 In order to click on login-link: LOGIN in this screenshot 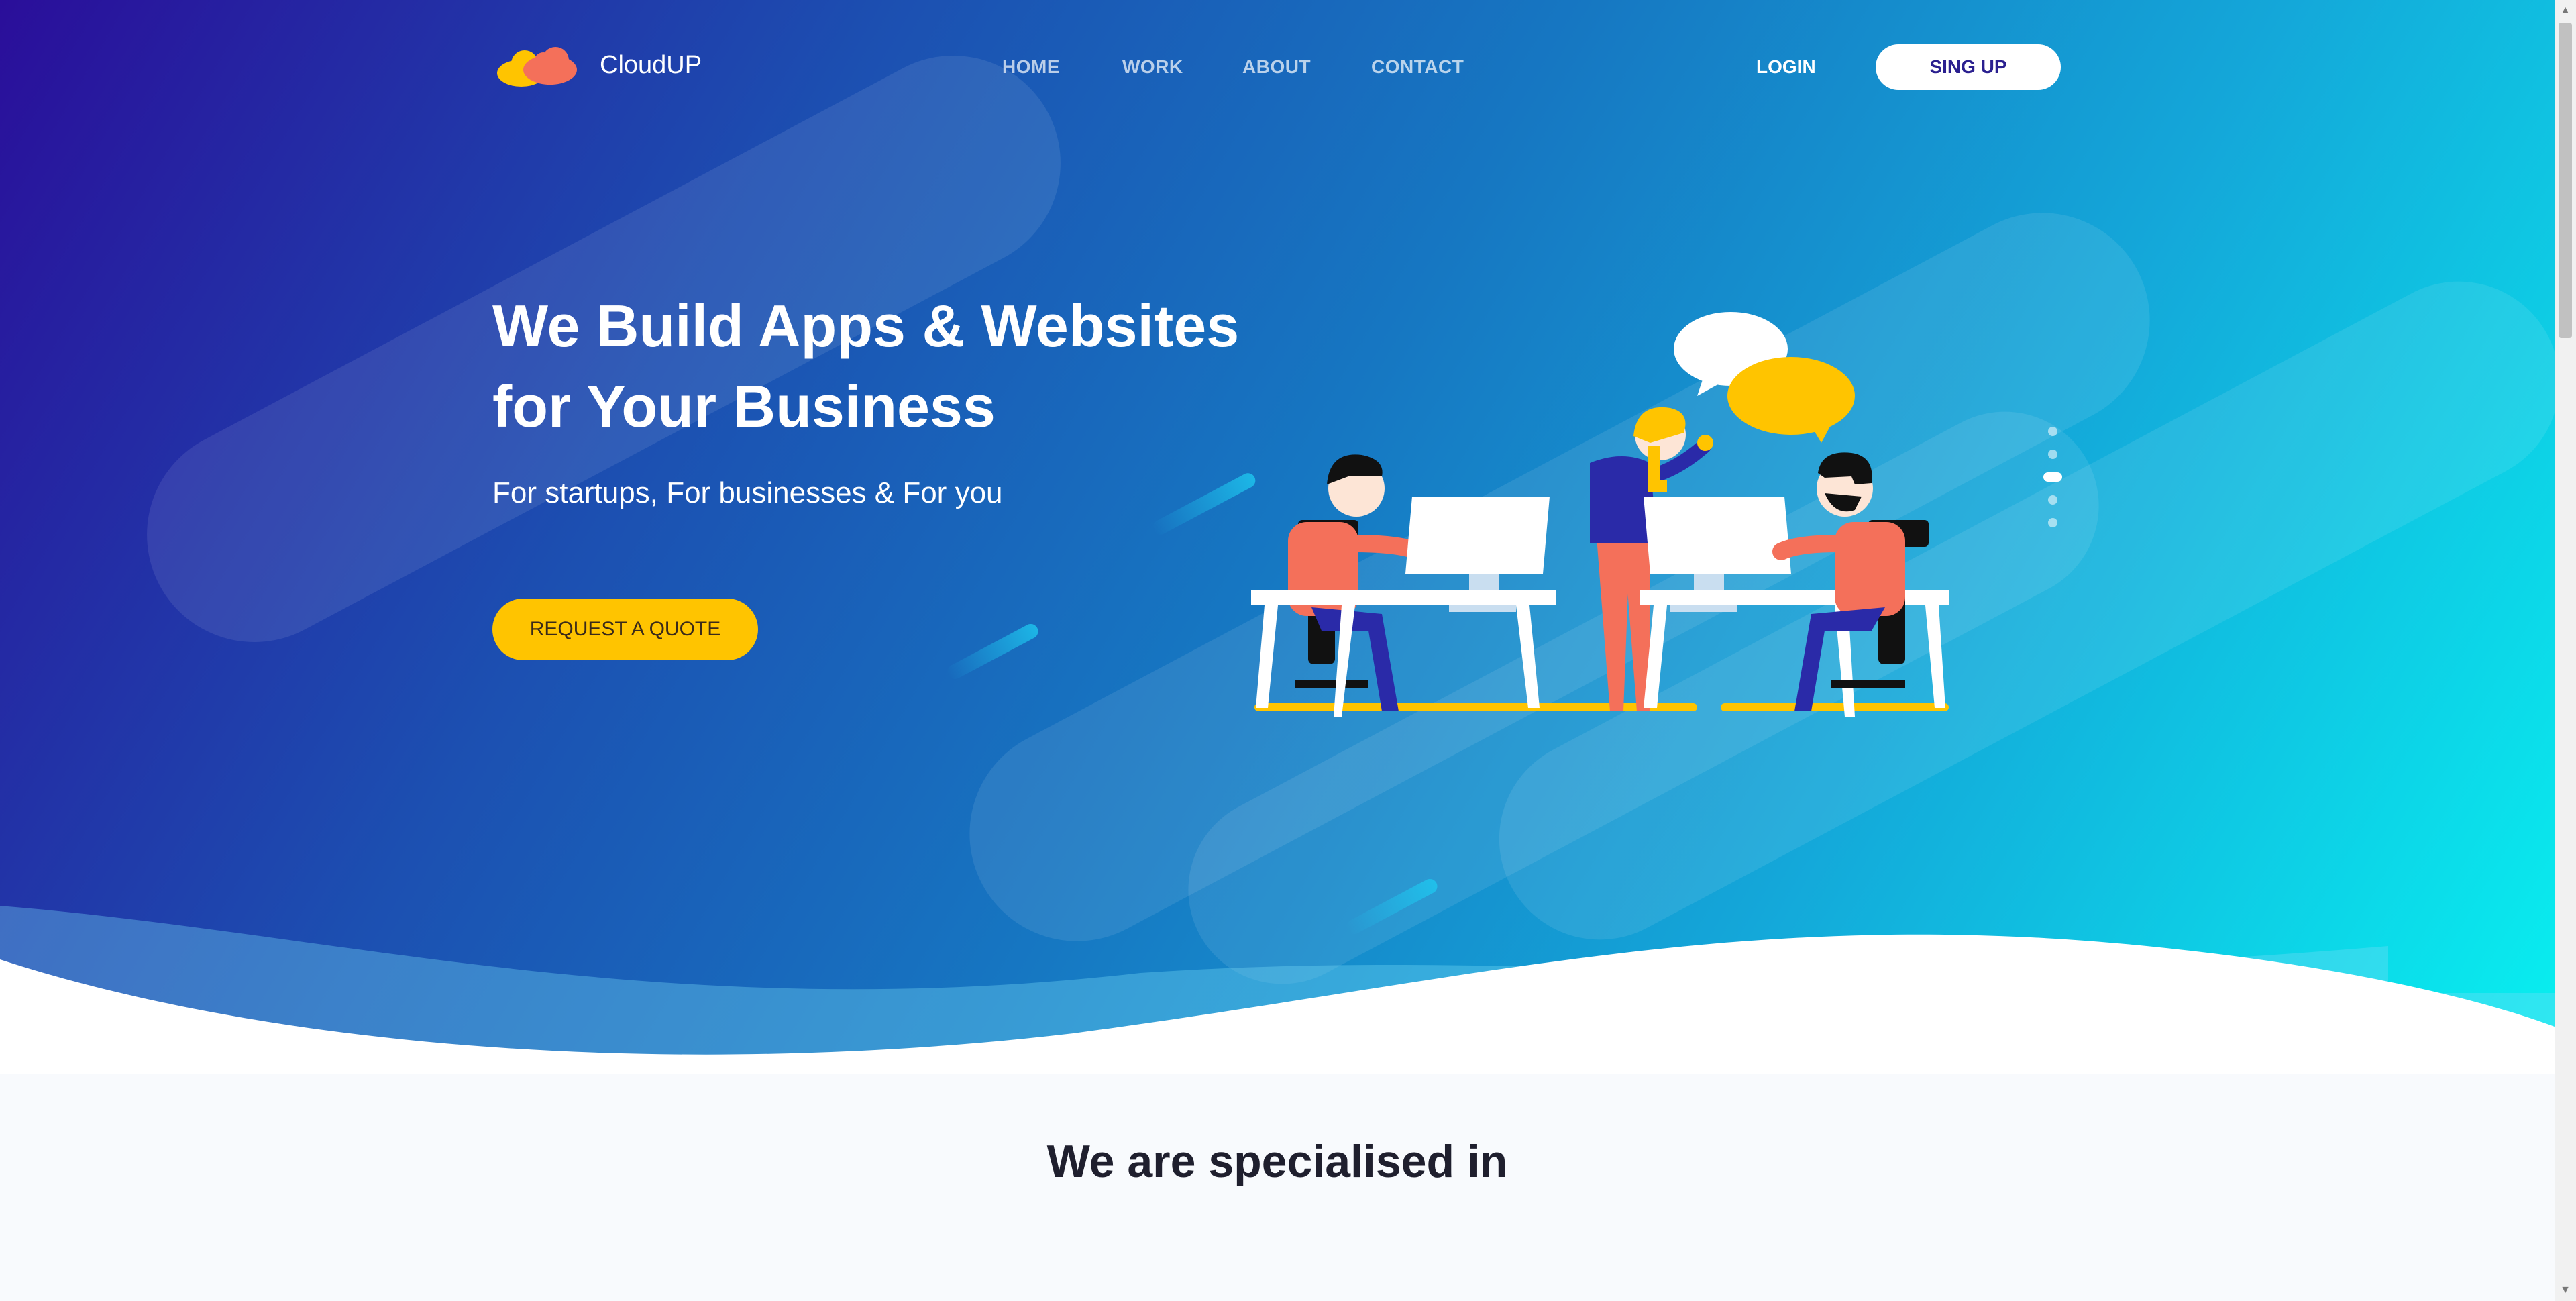, I will do `click(1786, 67)`.